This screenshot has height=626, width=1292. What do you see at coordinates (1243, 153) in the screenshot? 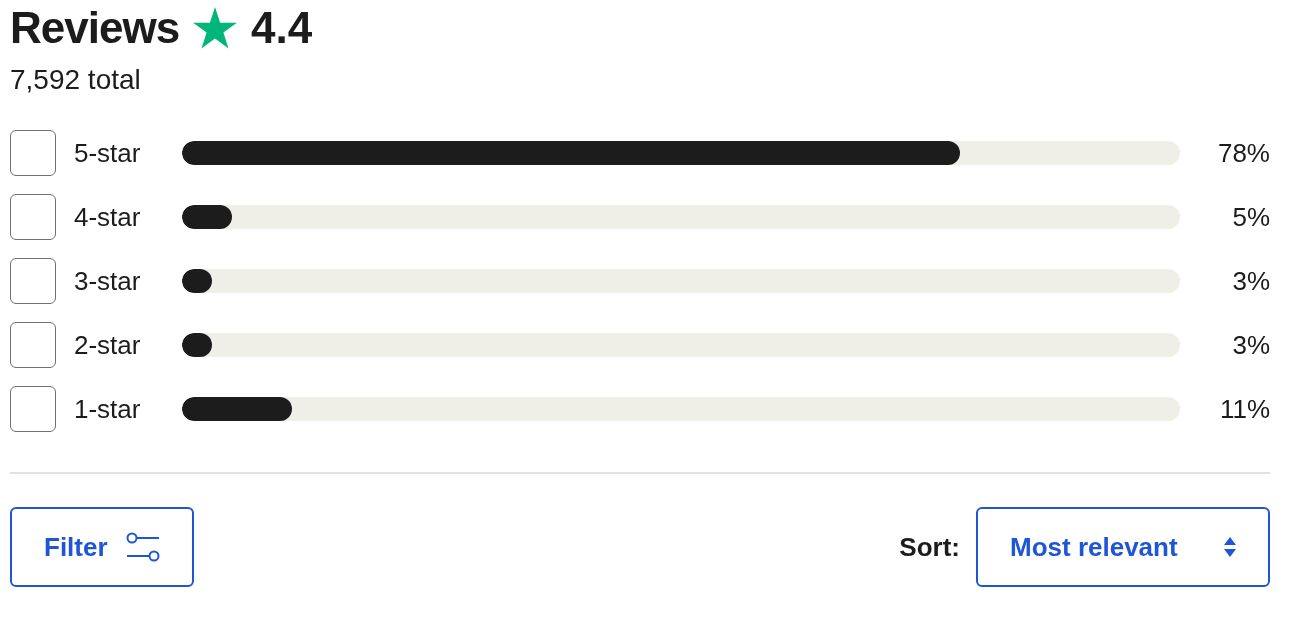
I see `rating-percent: 78%` at bounding box center [1243, 153].